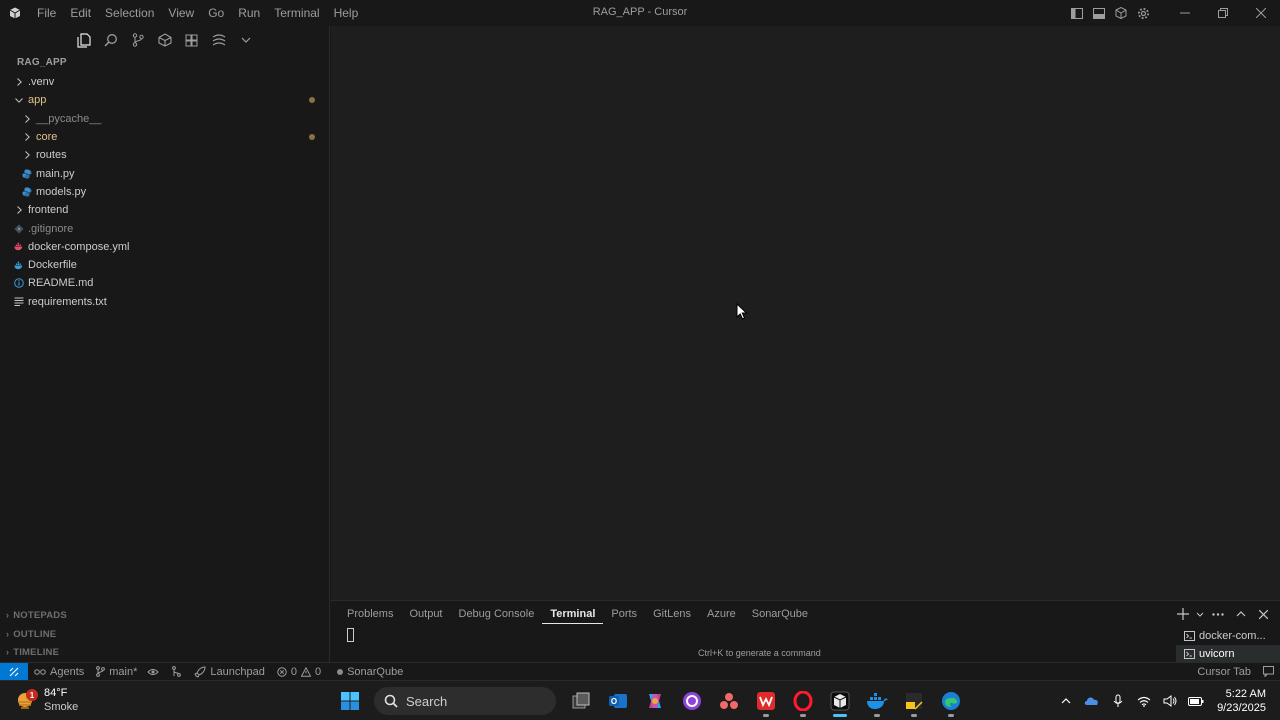  What do you see at coordinates (672, 614) in the screenshot?
I see `panel-tab-gitlens: GitLens` at bounding box center [672, 614].